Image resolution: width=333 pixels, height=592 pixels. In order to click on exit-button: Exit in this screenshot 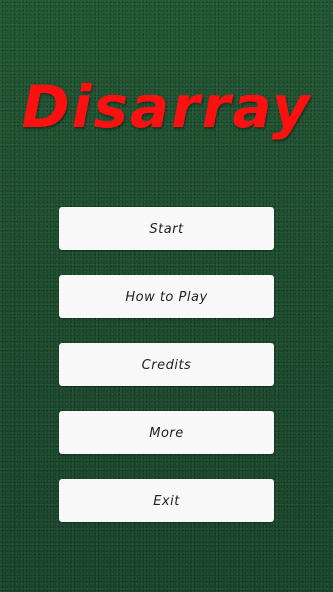, I will do `click(166, 500)`.